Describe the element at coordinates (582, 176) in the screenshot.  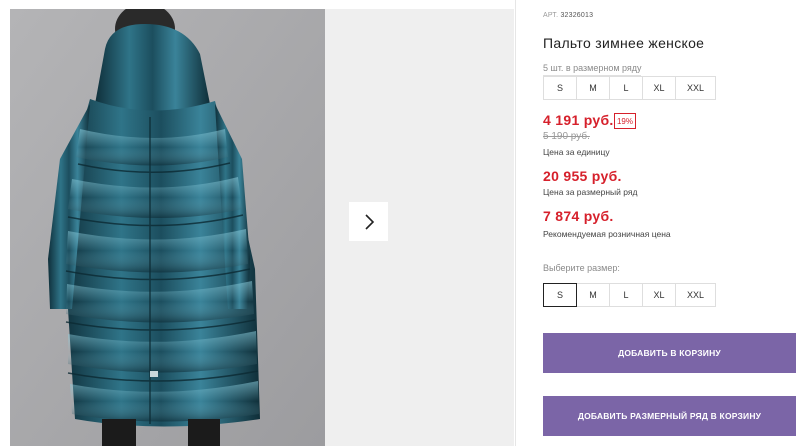
I see `pack-price: 20 955 руб.` at that location.